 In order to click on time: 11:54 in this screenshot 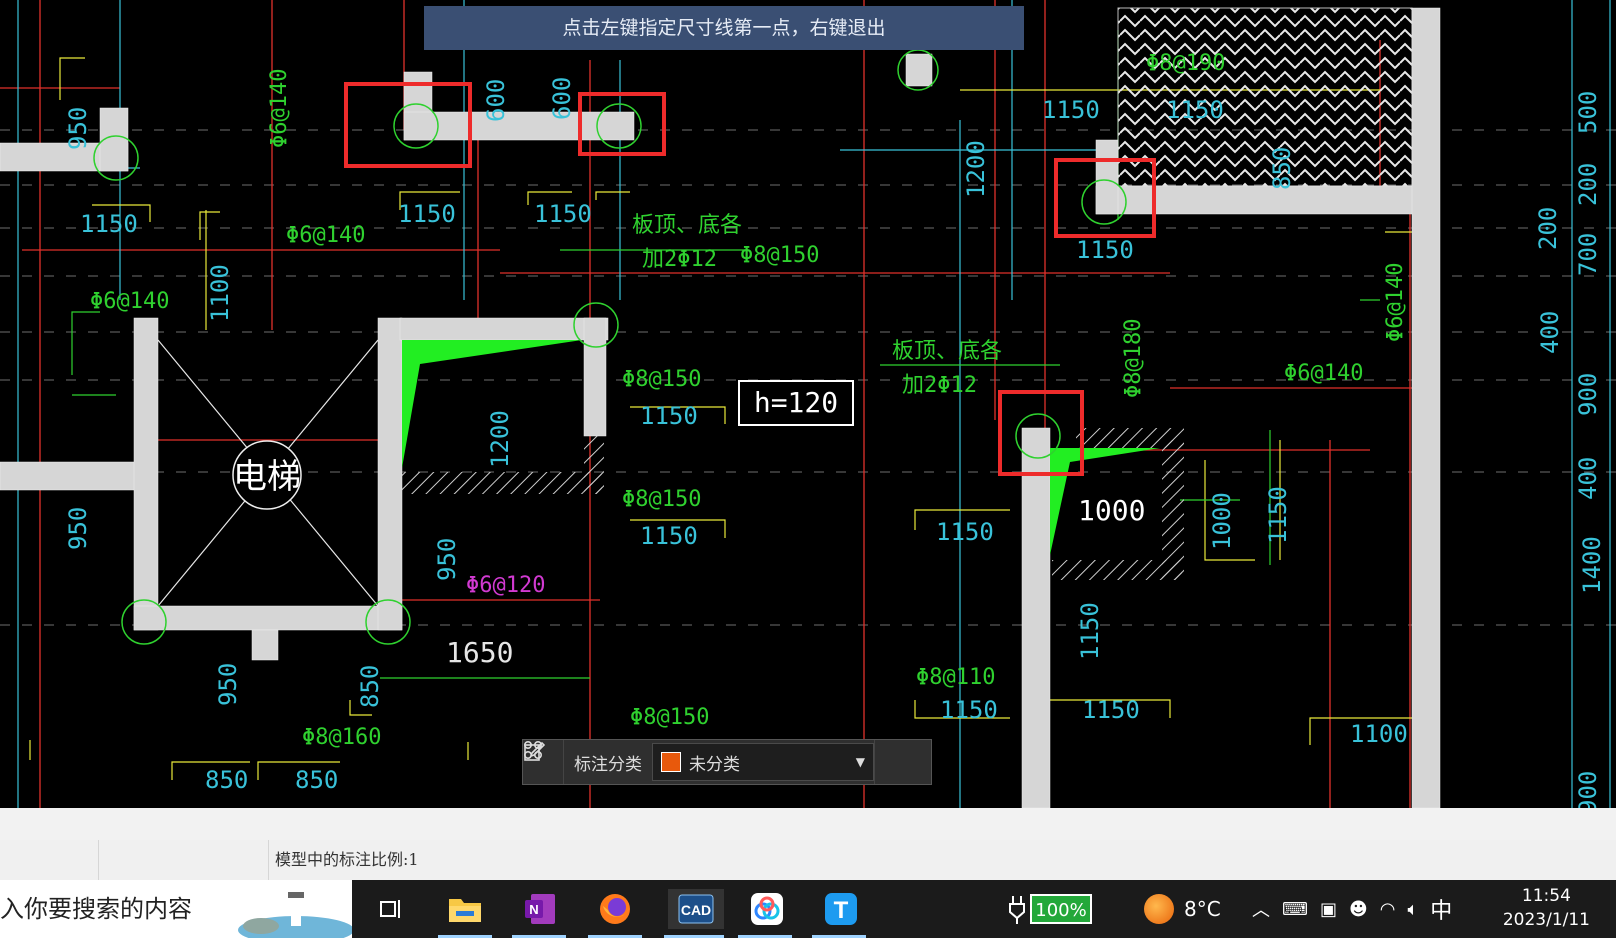, I will do `click(1546, 896)`.